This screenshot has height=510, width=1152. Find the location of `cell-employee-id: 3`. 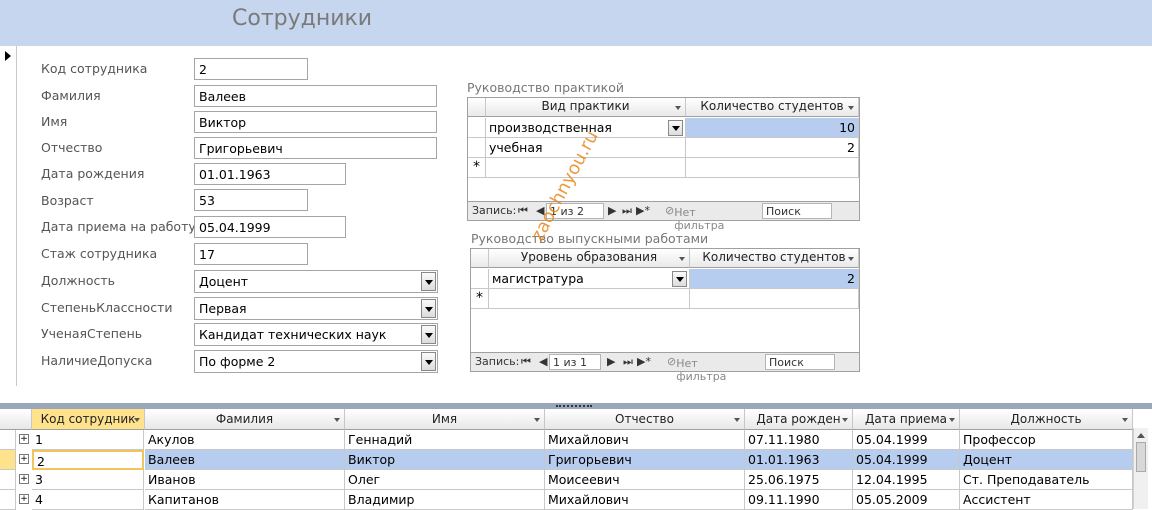

cell-employee-id: 3 is located at coordinates (88, 480).